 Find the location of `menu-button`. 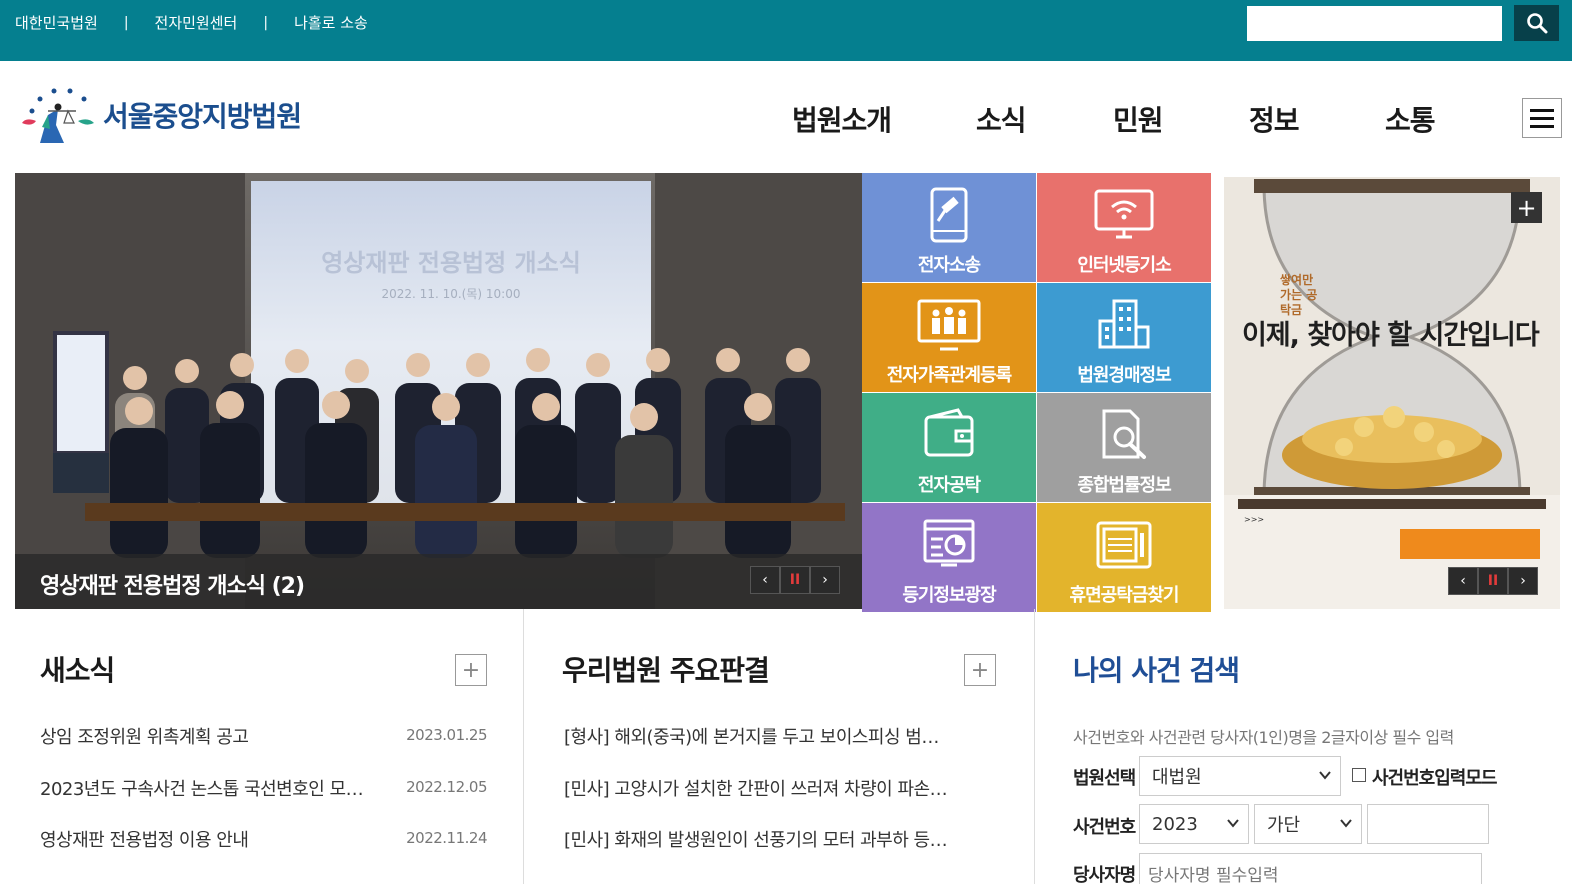

menu-button is located at coordinates (1542, 118).